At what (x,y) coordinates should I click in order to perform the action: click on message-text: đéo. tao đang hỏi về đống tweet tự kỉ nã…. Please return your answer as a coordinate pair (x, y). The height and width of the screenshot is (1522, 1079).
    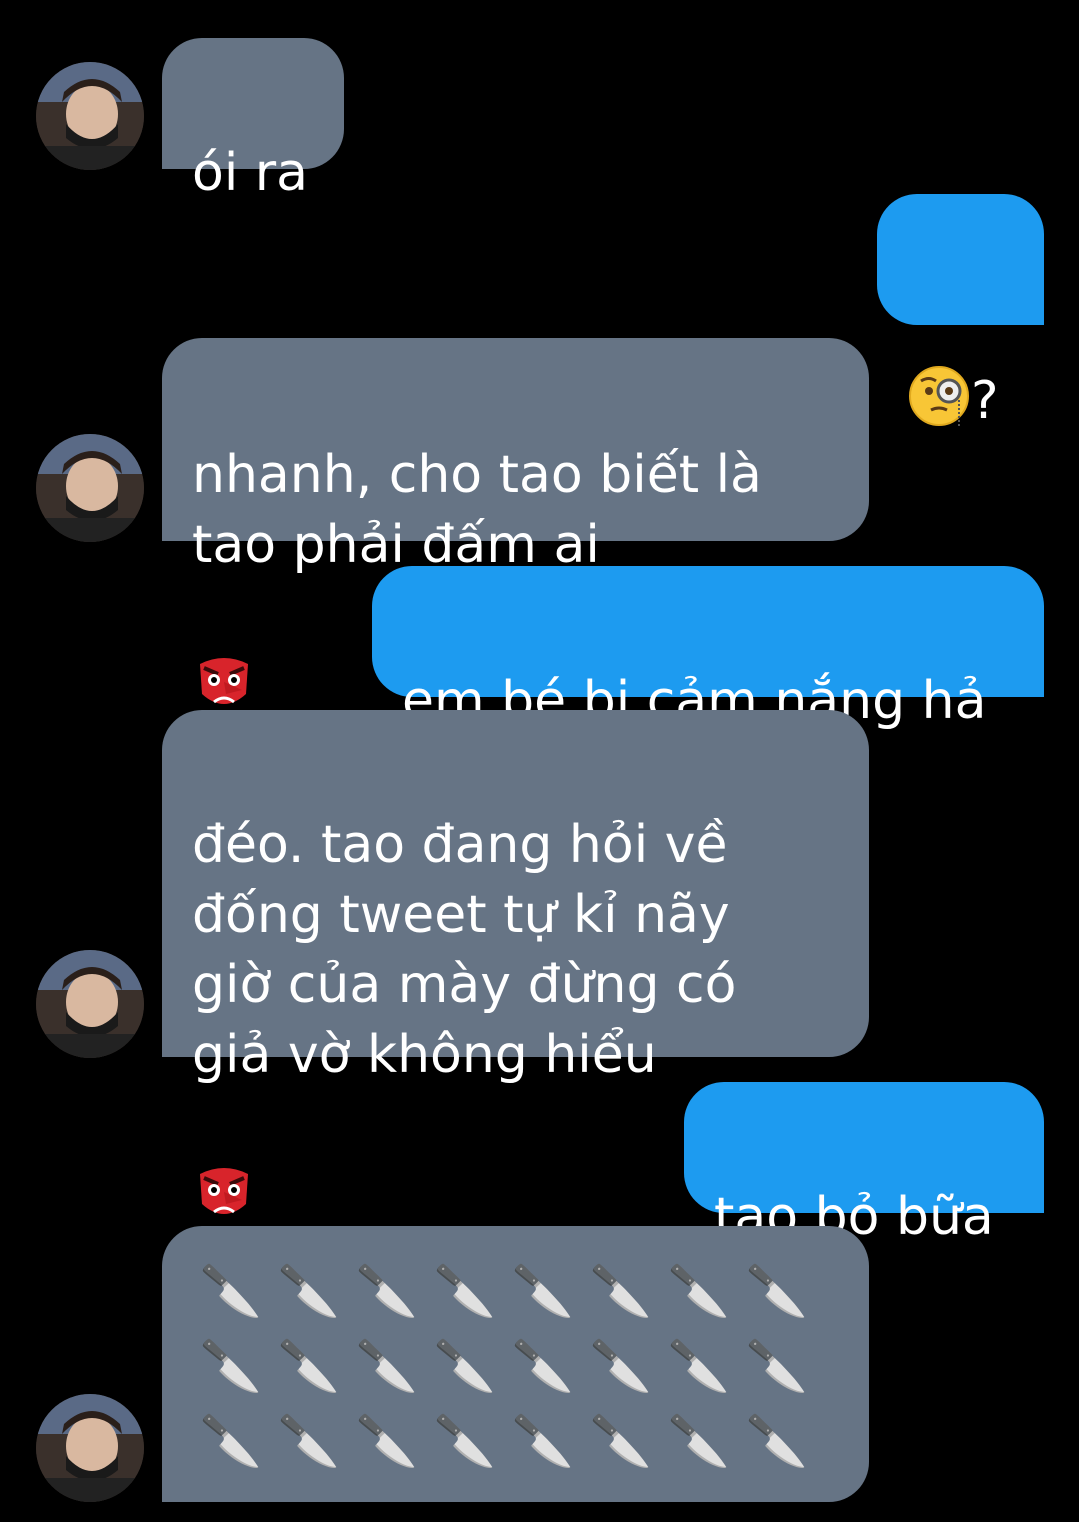
    Looking at the image, I should click on (464, 950).